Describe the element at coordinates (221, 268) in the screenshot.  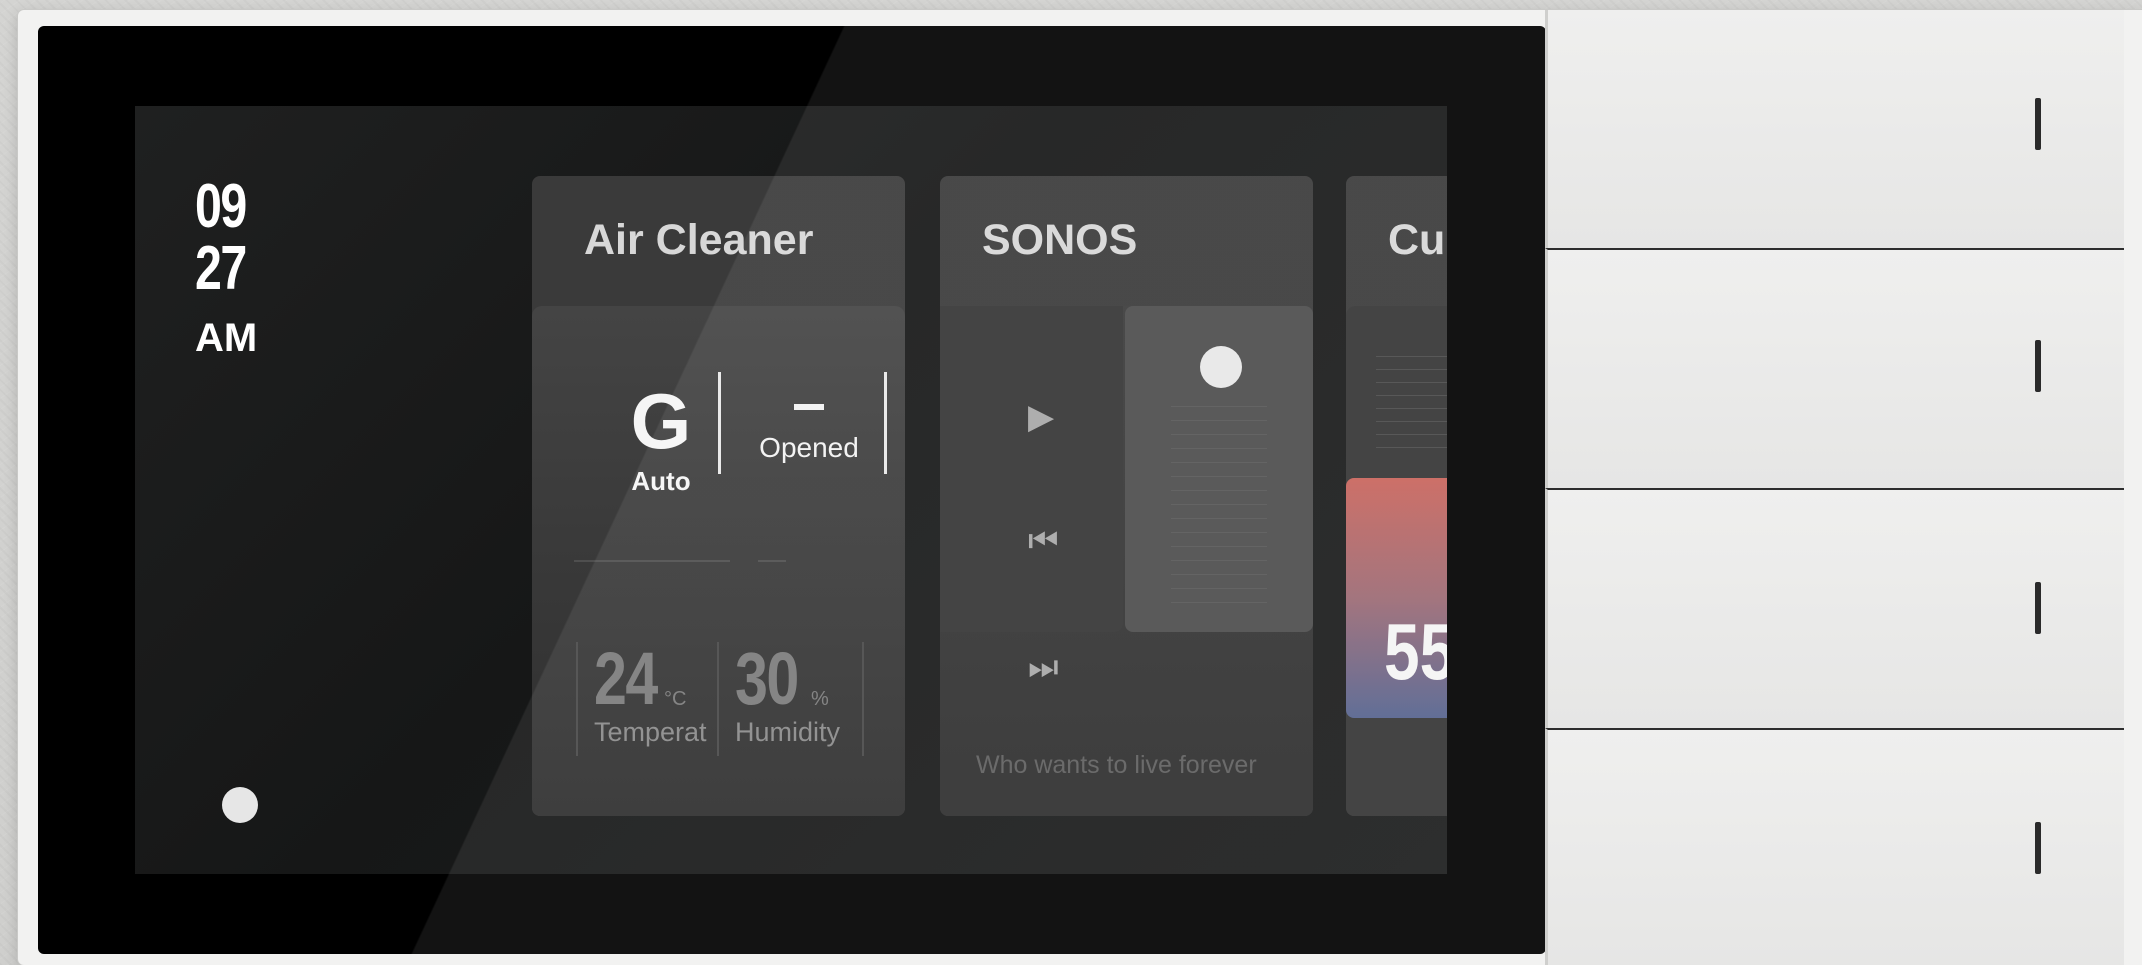
I see `clock-minute: 27` at that location.